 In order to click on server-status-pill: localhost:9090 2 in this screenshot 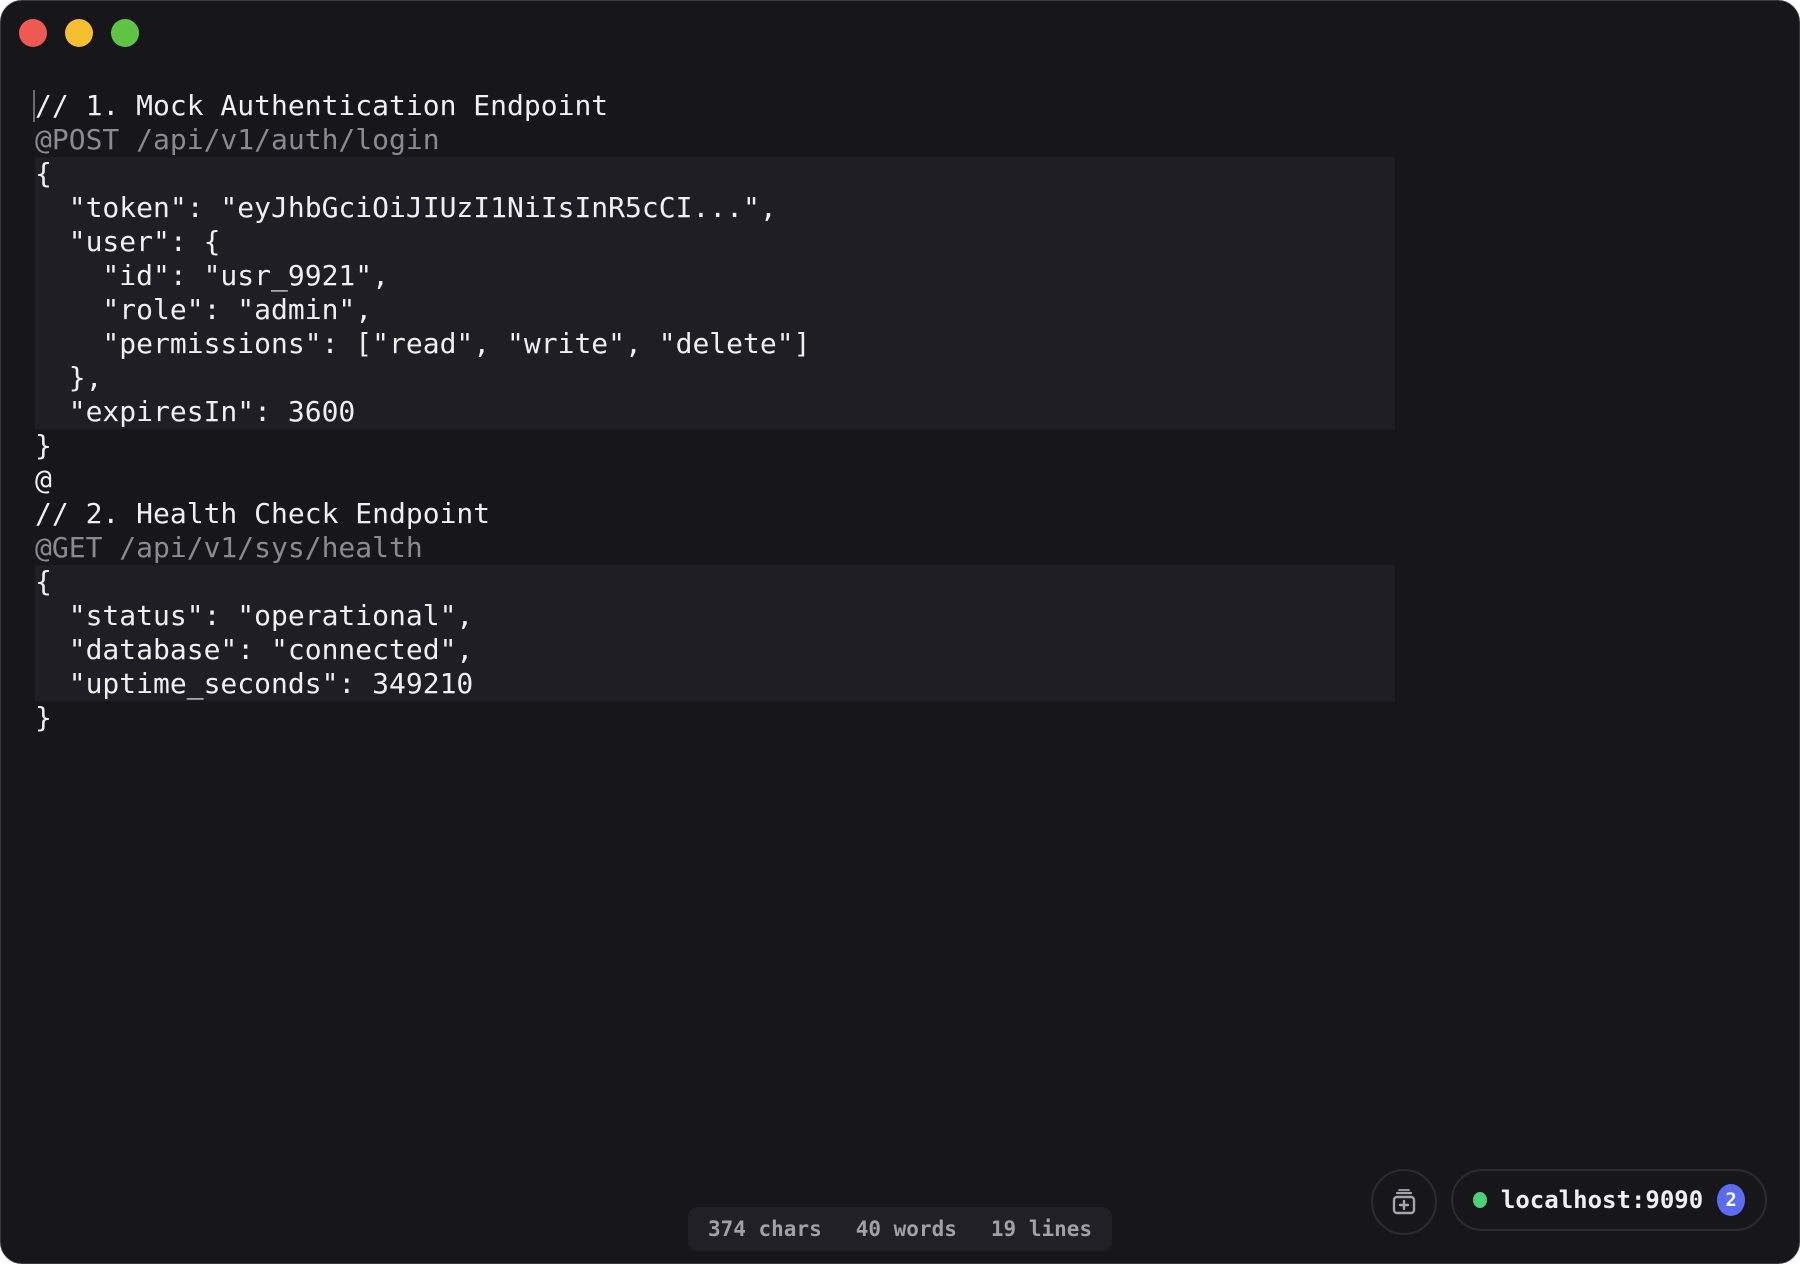, I will do `click(1609, 1200)`.